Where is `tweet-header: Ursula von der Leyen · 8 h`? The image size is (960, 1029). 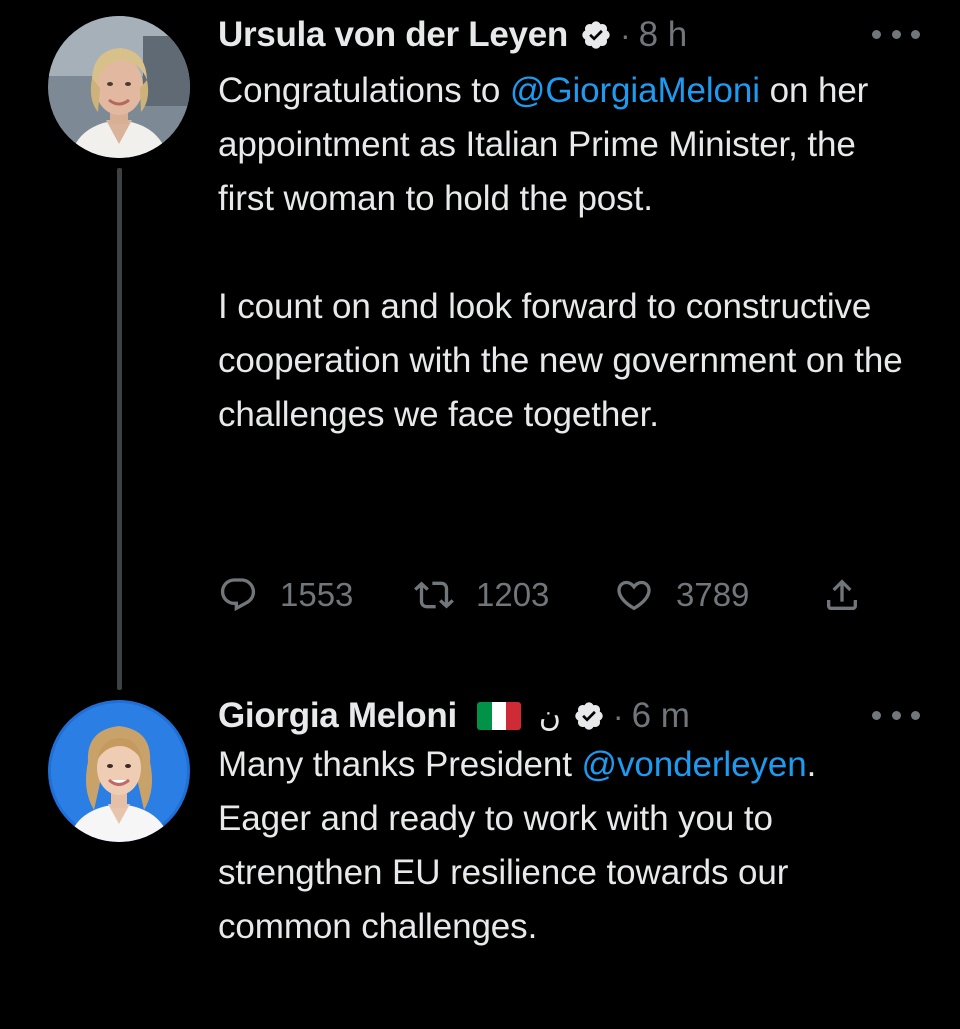
tweet-header: Ursula von der Leyen · 8 h is located at coordinates (569, 35).